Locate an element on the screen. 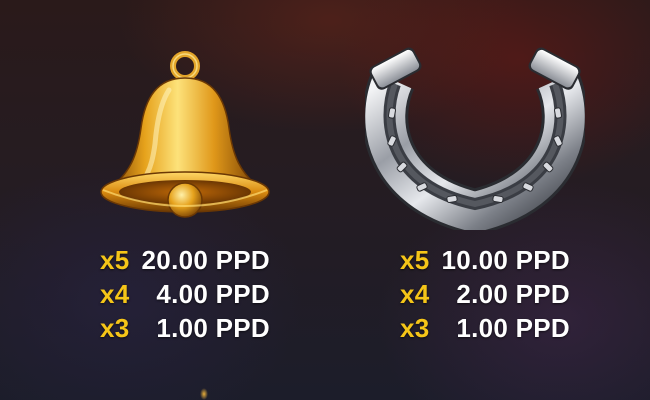 This screenshot has height=400, width=650. payout-amount: 20.00 PPD is located at coordinates (205, 260).